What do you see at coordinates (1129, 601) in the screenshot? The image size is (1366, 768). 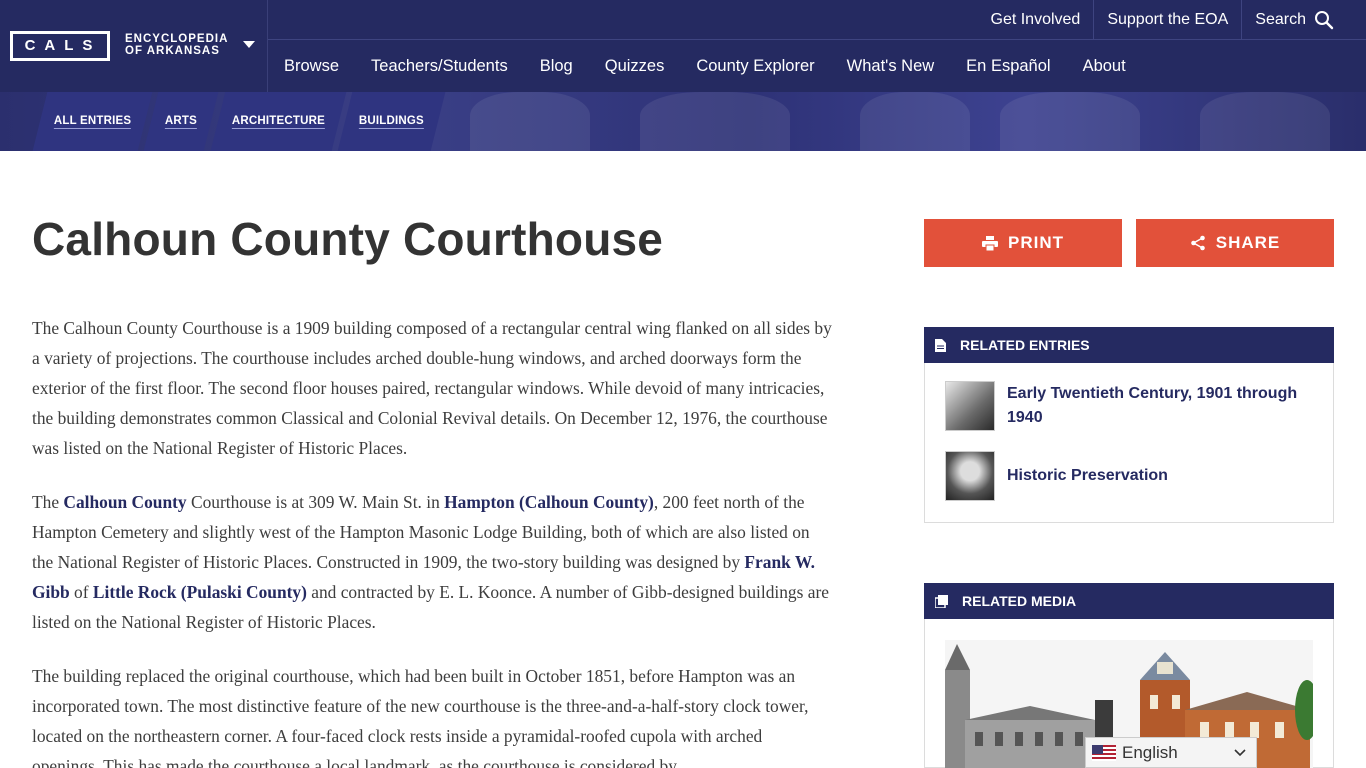 I see `related-media-header: RELATED MEDIA` at bounding box center [1129, 601].